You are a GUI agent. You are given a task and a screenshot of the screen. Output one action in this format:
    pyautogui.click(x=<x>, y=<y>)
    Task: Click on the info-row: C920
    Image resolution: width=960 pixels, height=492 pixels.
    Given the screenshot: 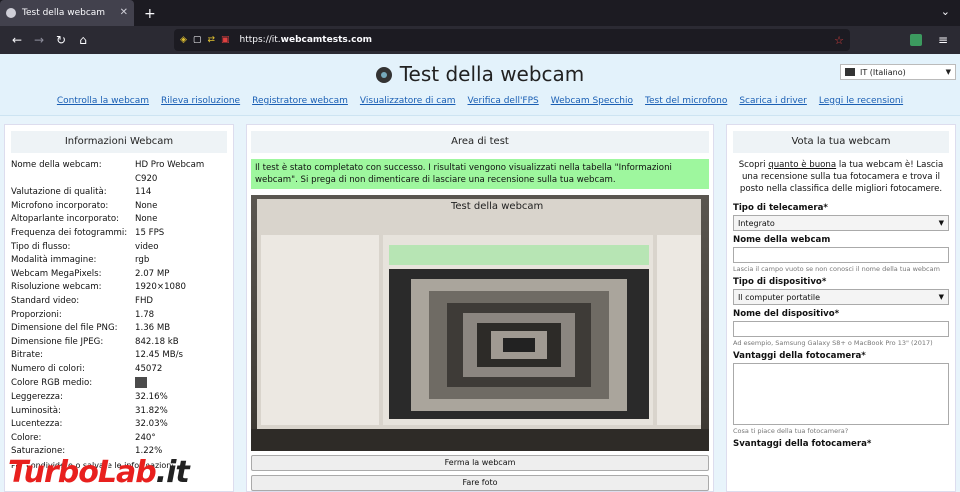 What is the action you would take?
    pyautogui.click(x=119, y=180)
    